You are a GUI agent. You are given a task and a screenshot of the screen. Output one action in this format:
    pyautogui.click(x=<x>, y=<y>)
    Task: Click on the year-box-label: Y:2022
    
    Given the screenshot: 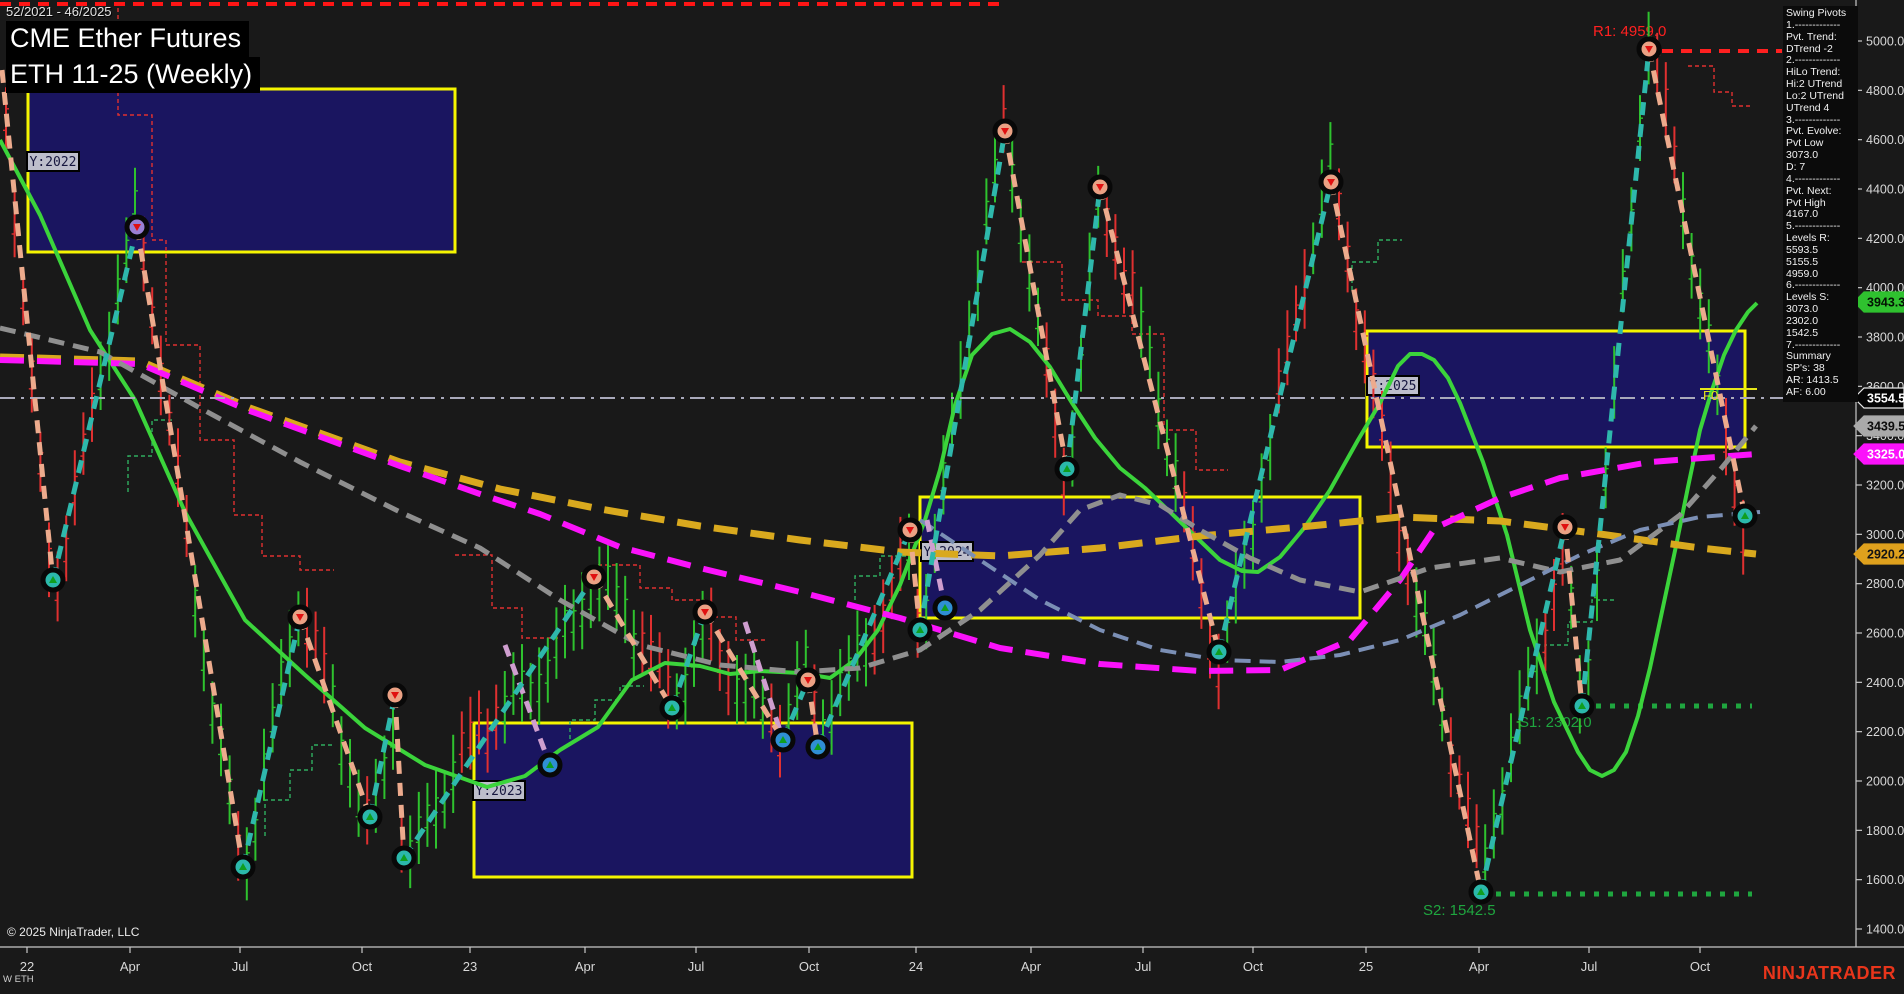 What is the action you would take?
    pyautogui.click(x=53, y=161)
    